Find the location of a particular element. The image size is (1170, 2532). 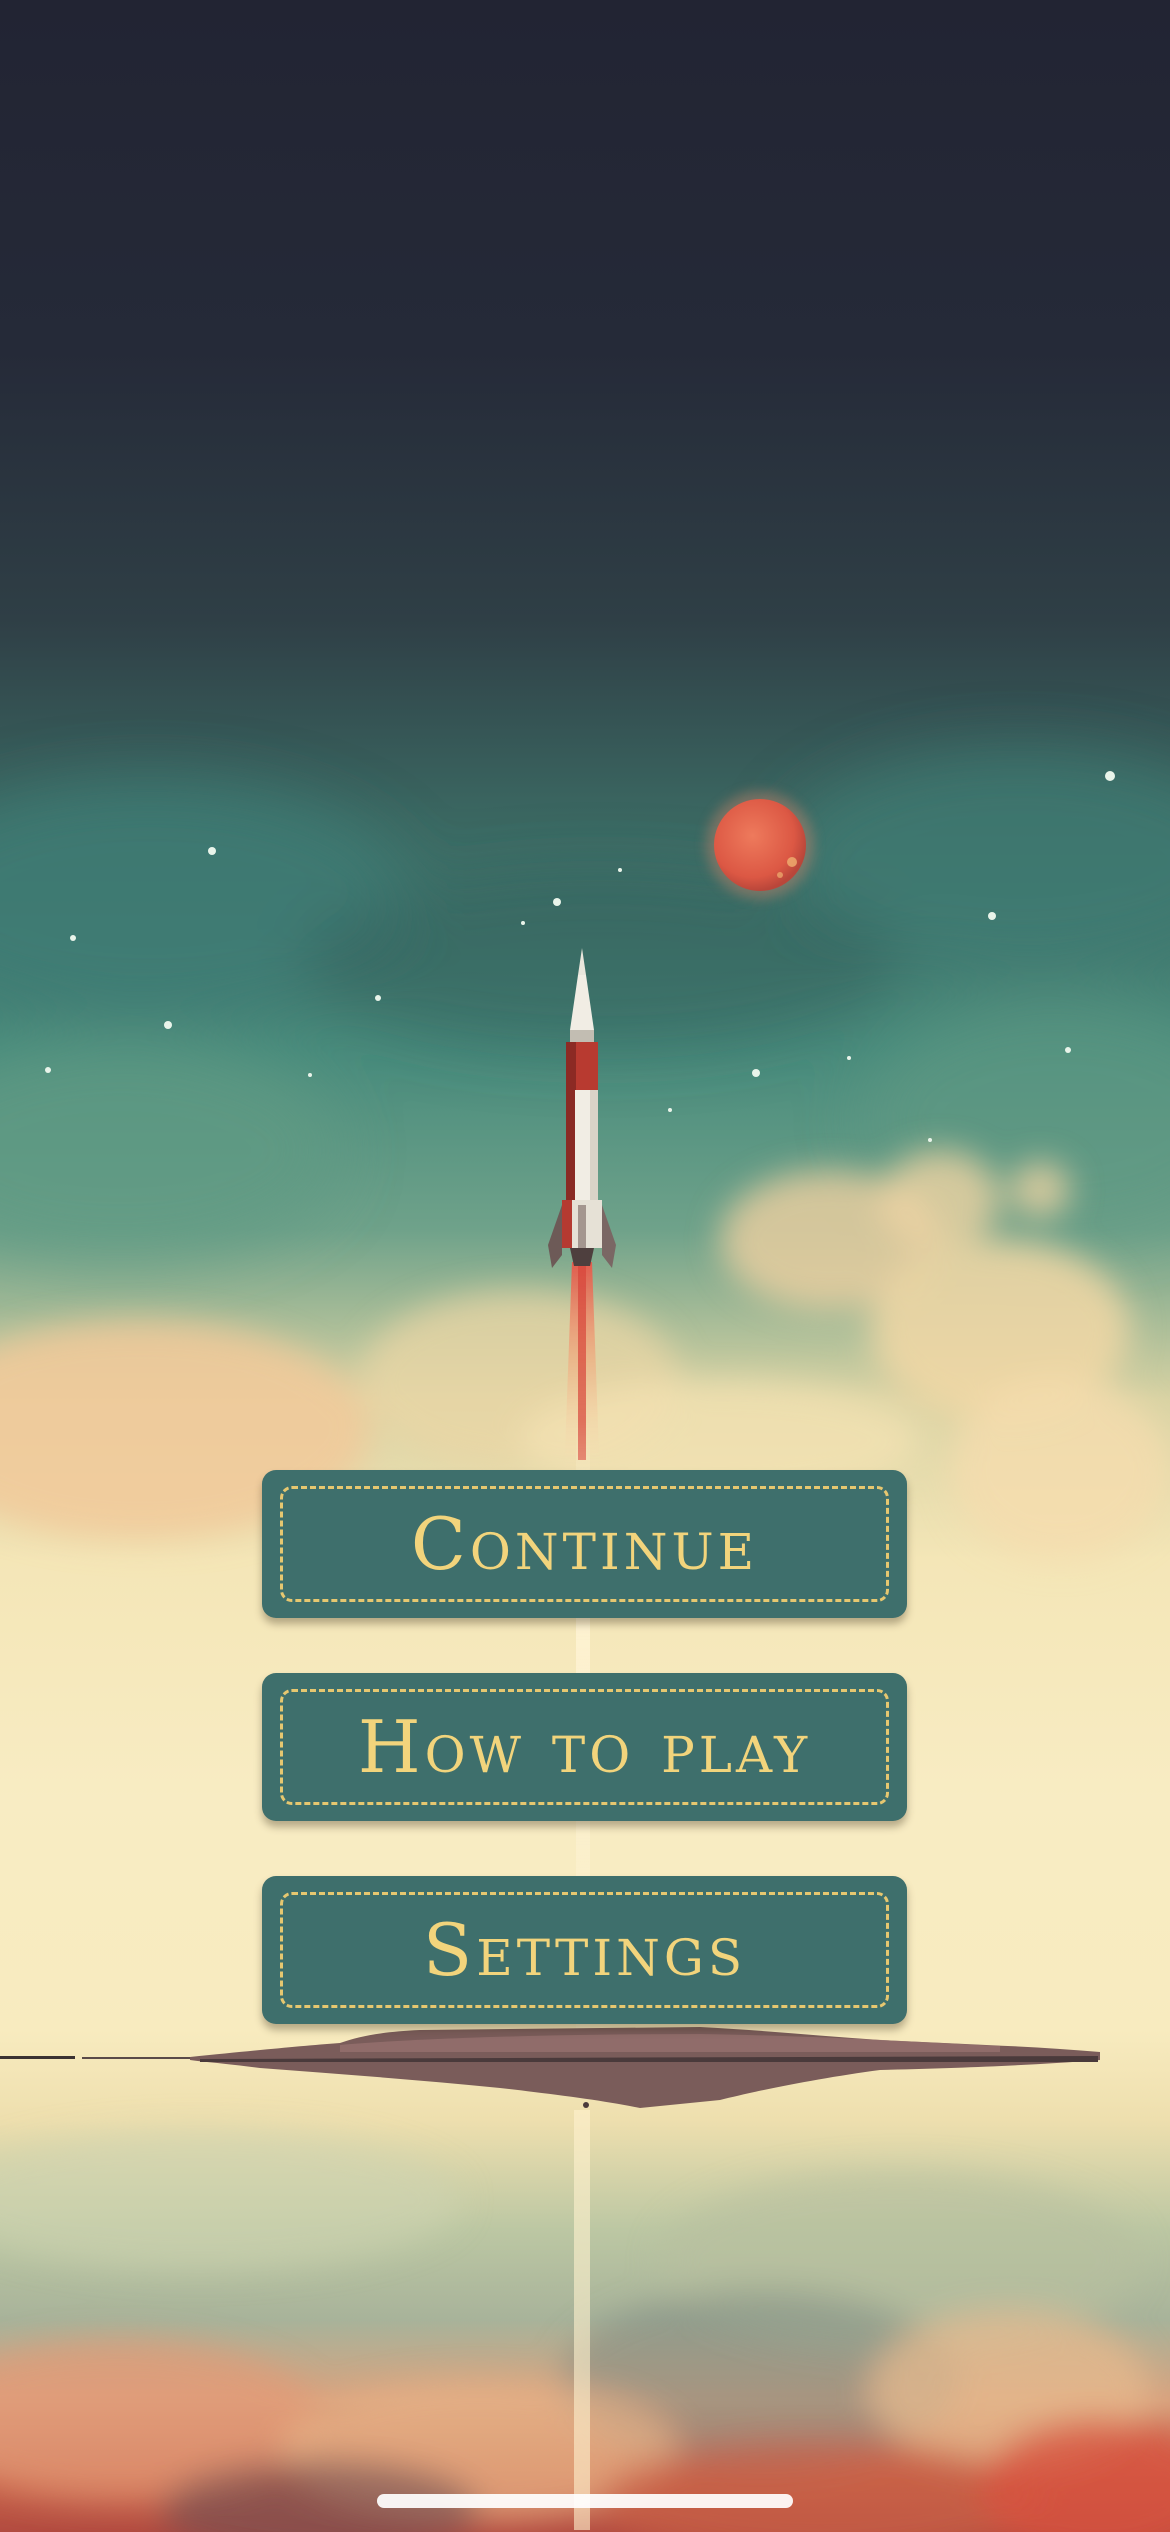

button-dashed-border: Continue is located at coordinates (584, 1544).